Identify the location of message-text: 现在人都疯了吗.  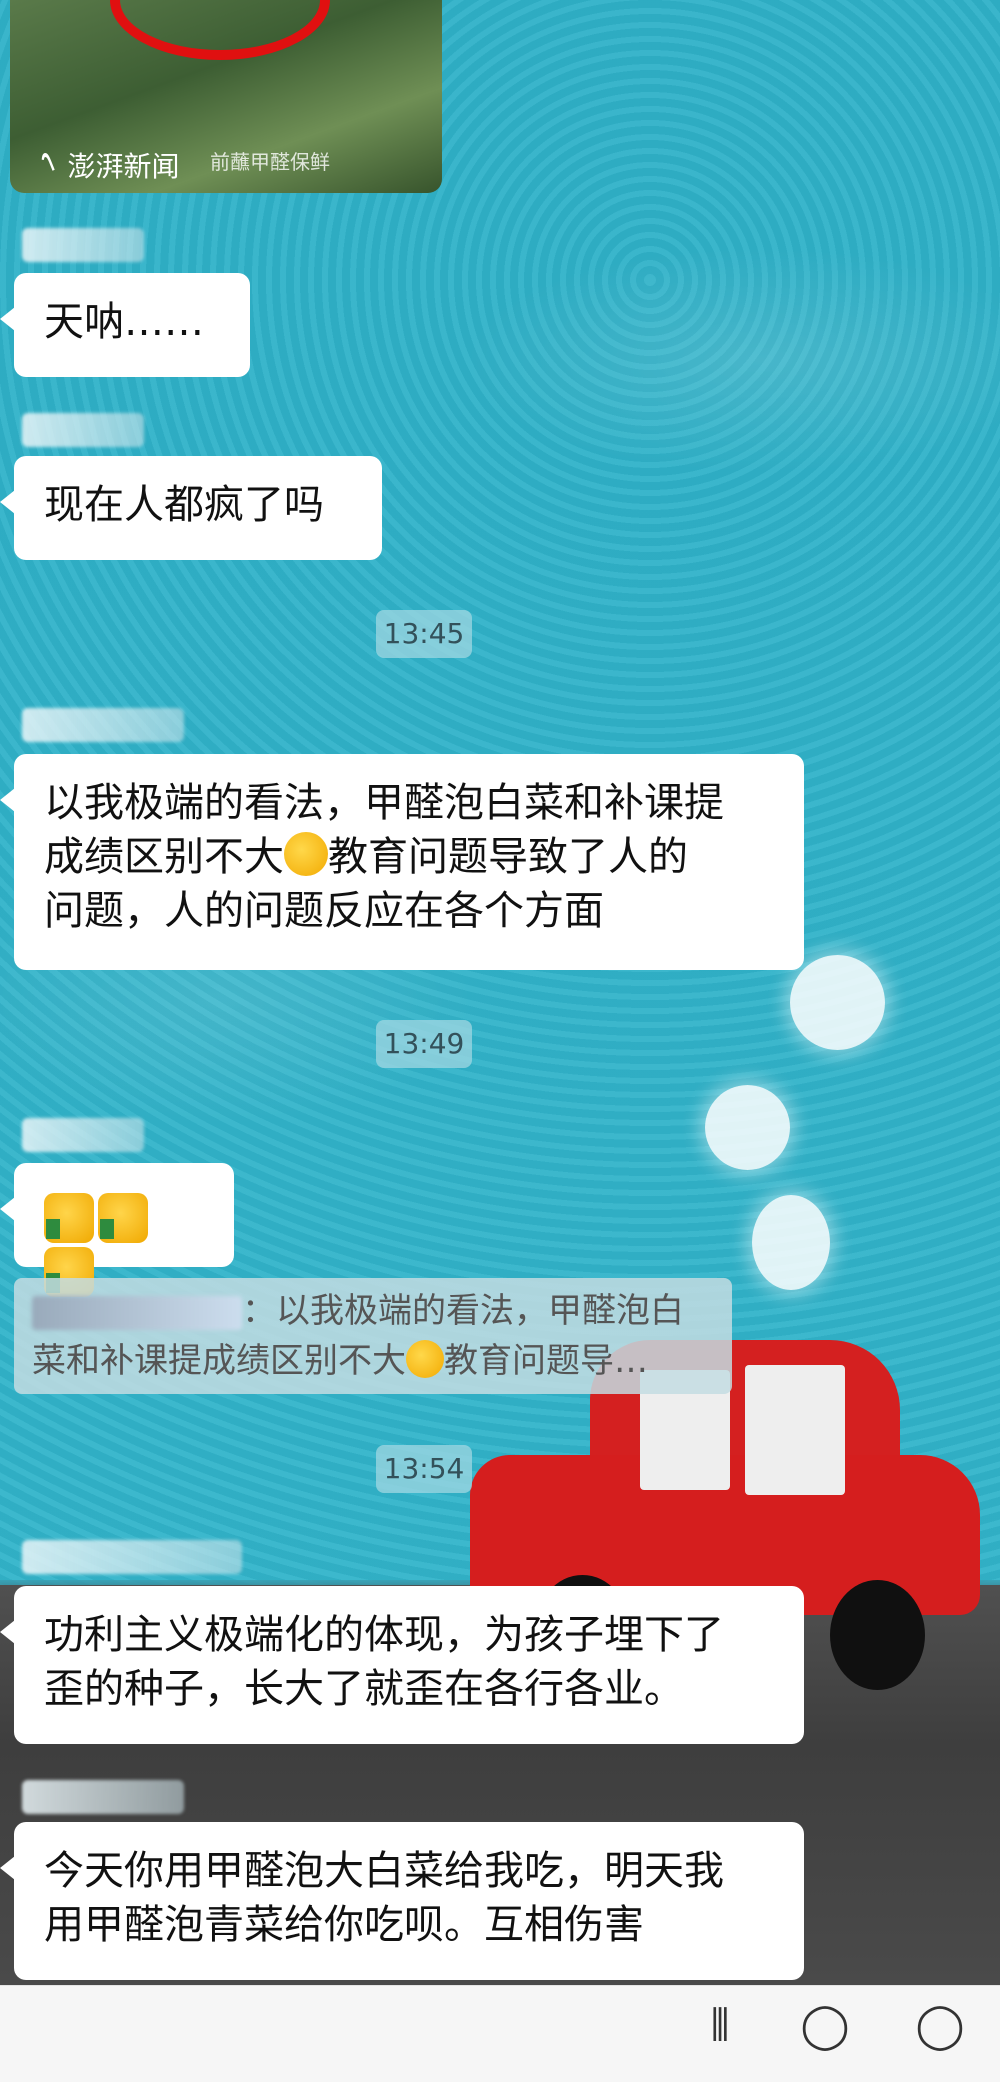
(184, 505).